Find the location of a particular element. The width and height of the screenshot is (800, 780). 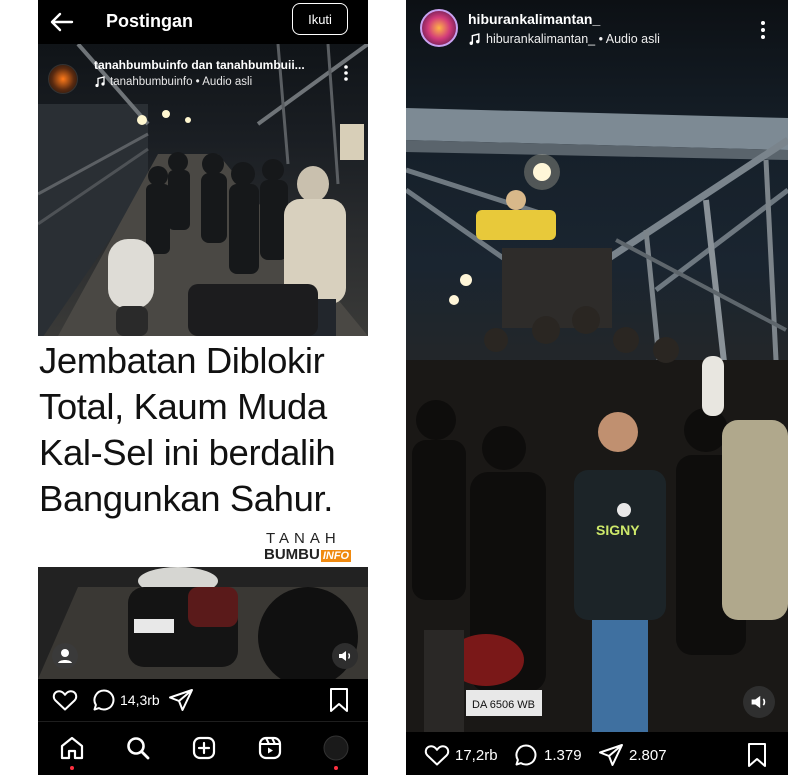

right-author-username: hiburankalimantan_ is located at coordinates (534, 19).